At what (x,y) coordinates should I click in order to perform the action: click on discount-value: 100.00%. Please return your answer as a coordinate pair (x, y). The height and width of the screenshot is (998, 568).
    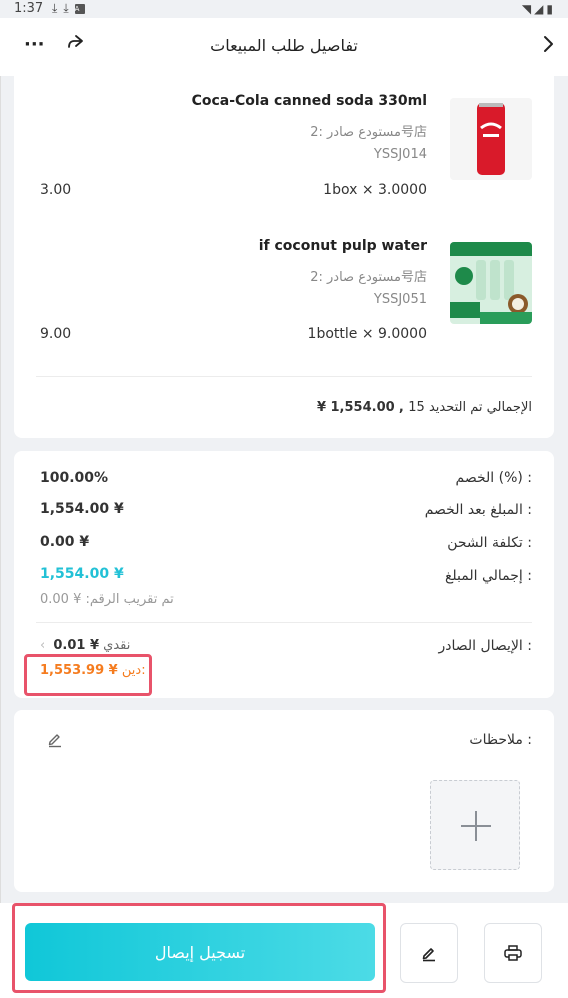
    Looking at the image, I should click on (74, 478).